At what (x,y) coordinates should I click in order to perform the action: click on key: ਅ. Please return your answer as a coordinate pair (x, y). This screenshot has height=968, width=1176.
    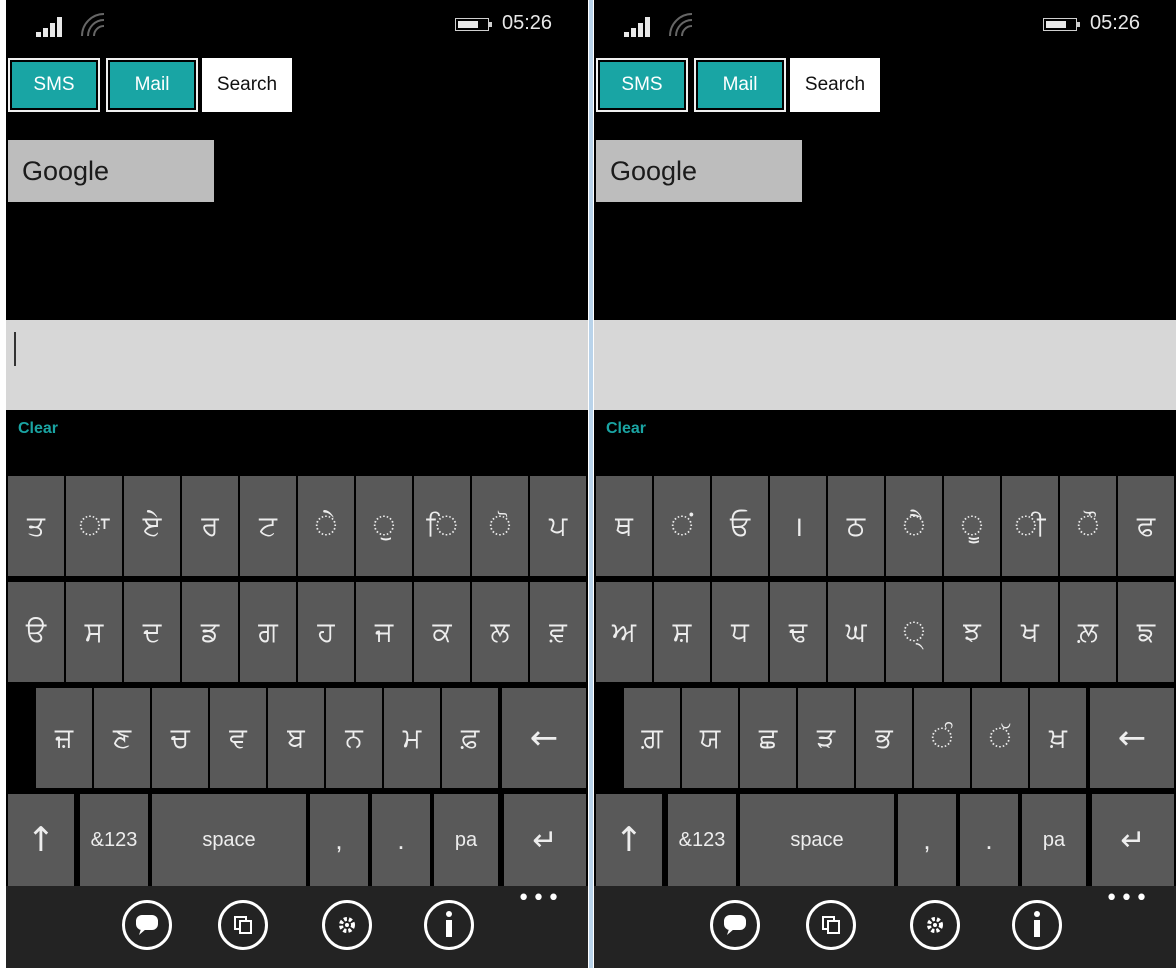
    Looking at the image, I should click on (624, 632).